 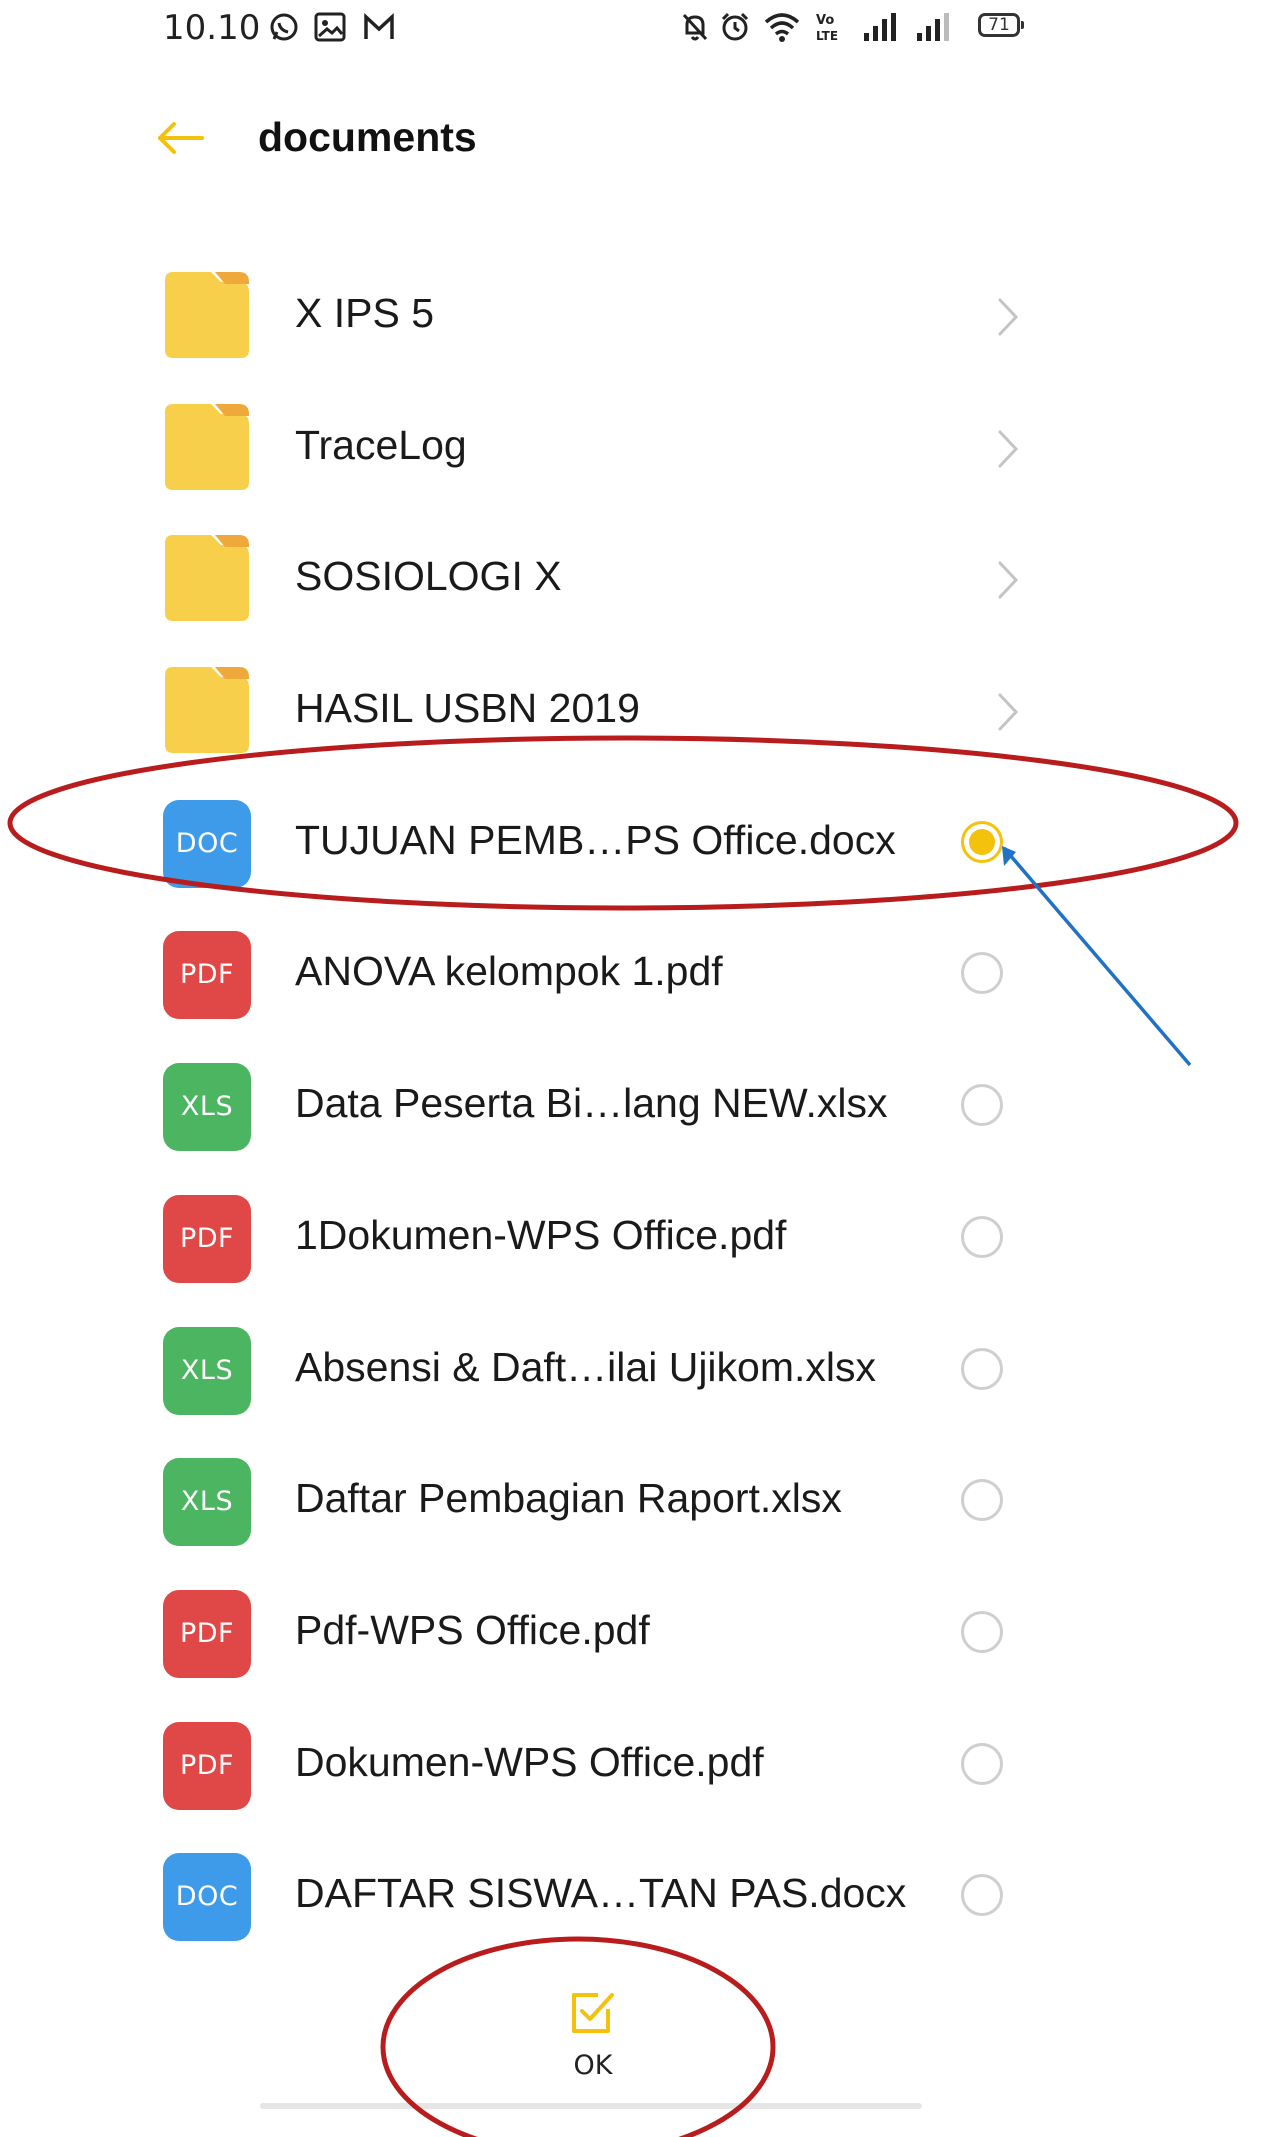 What do you see at coordinates (633, 579) in the screenshot?
I see `folder-row: SOSIOLOGI X` at bounding box center [633, 579].